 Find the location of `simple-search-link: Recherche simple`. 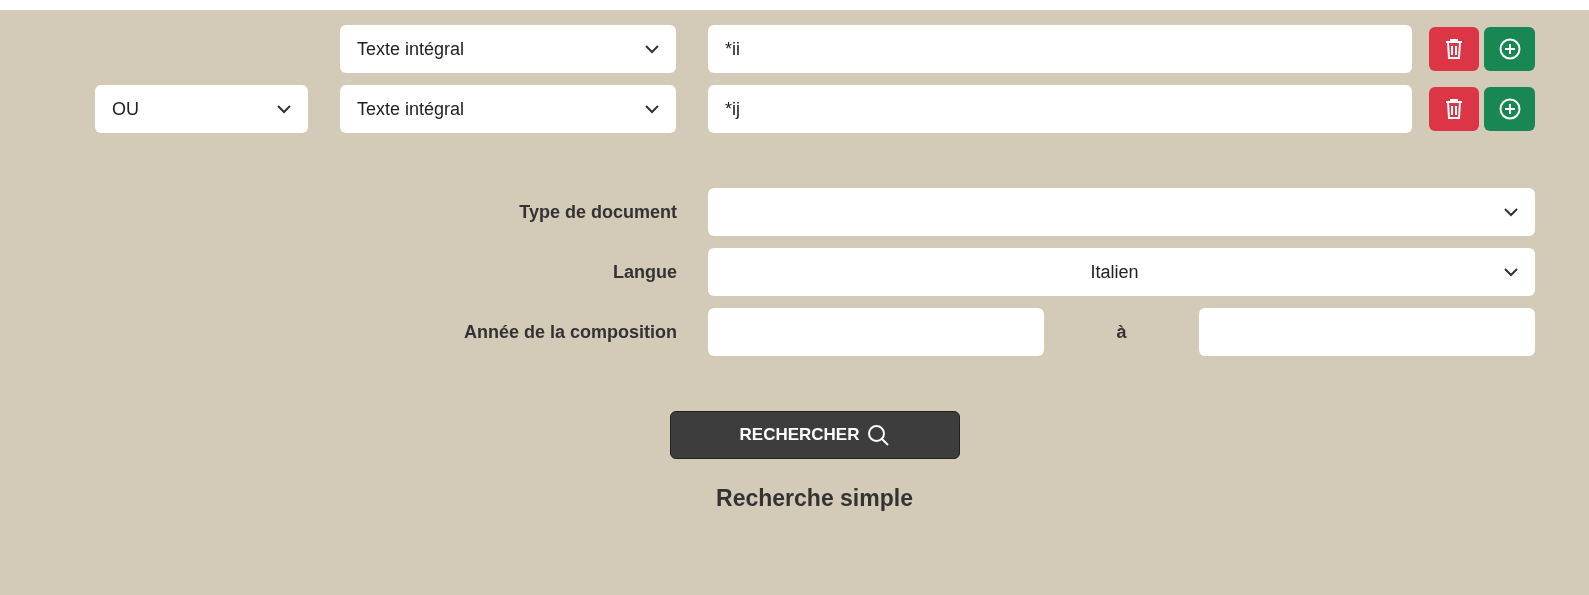

simple-search-link: Recherche simple is located at coordinates (814, 498).